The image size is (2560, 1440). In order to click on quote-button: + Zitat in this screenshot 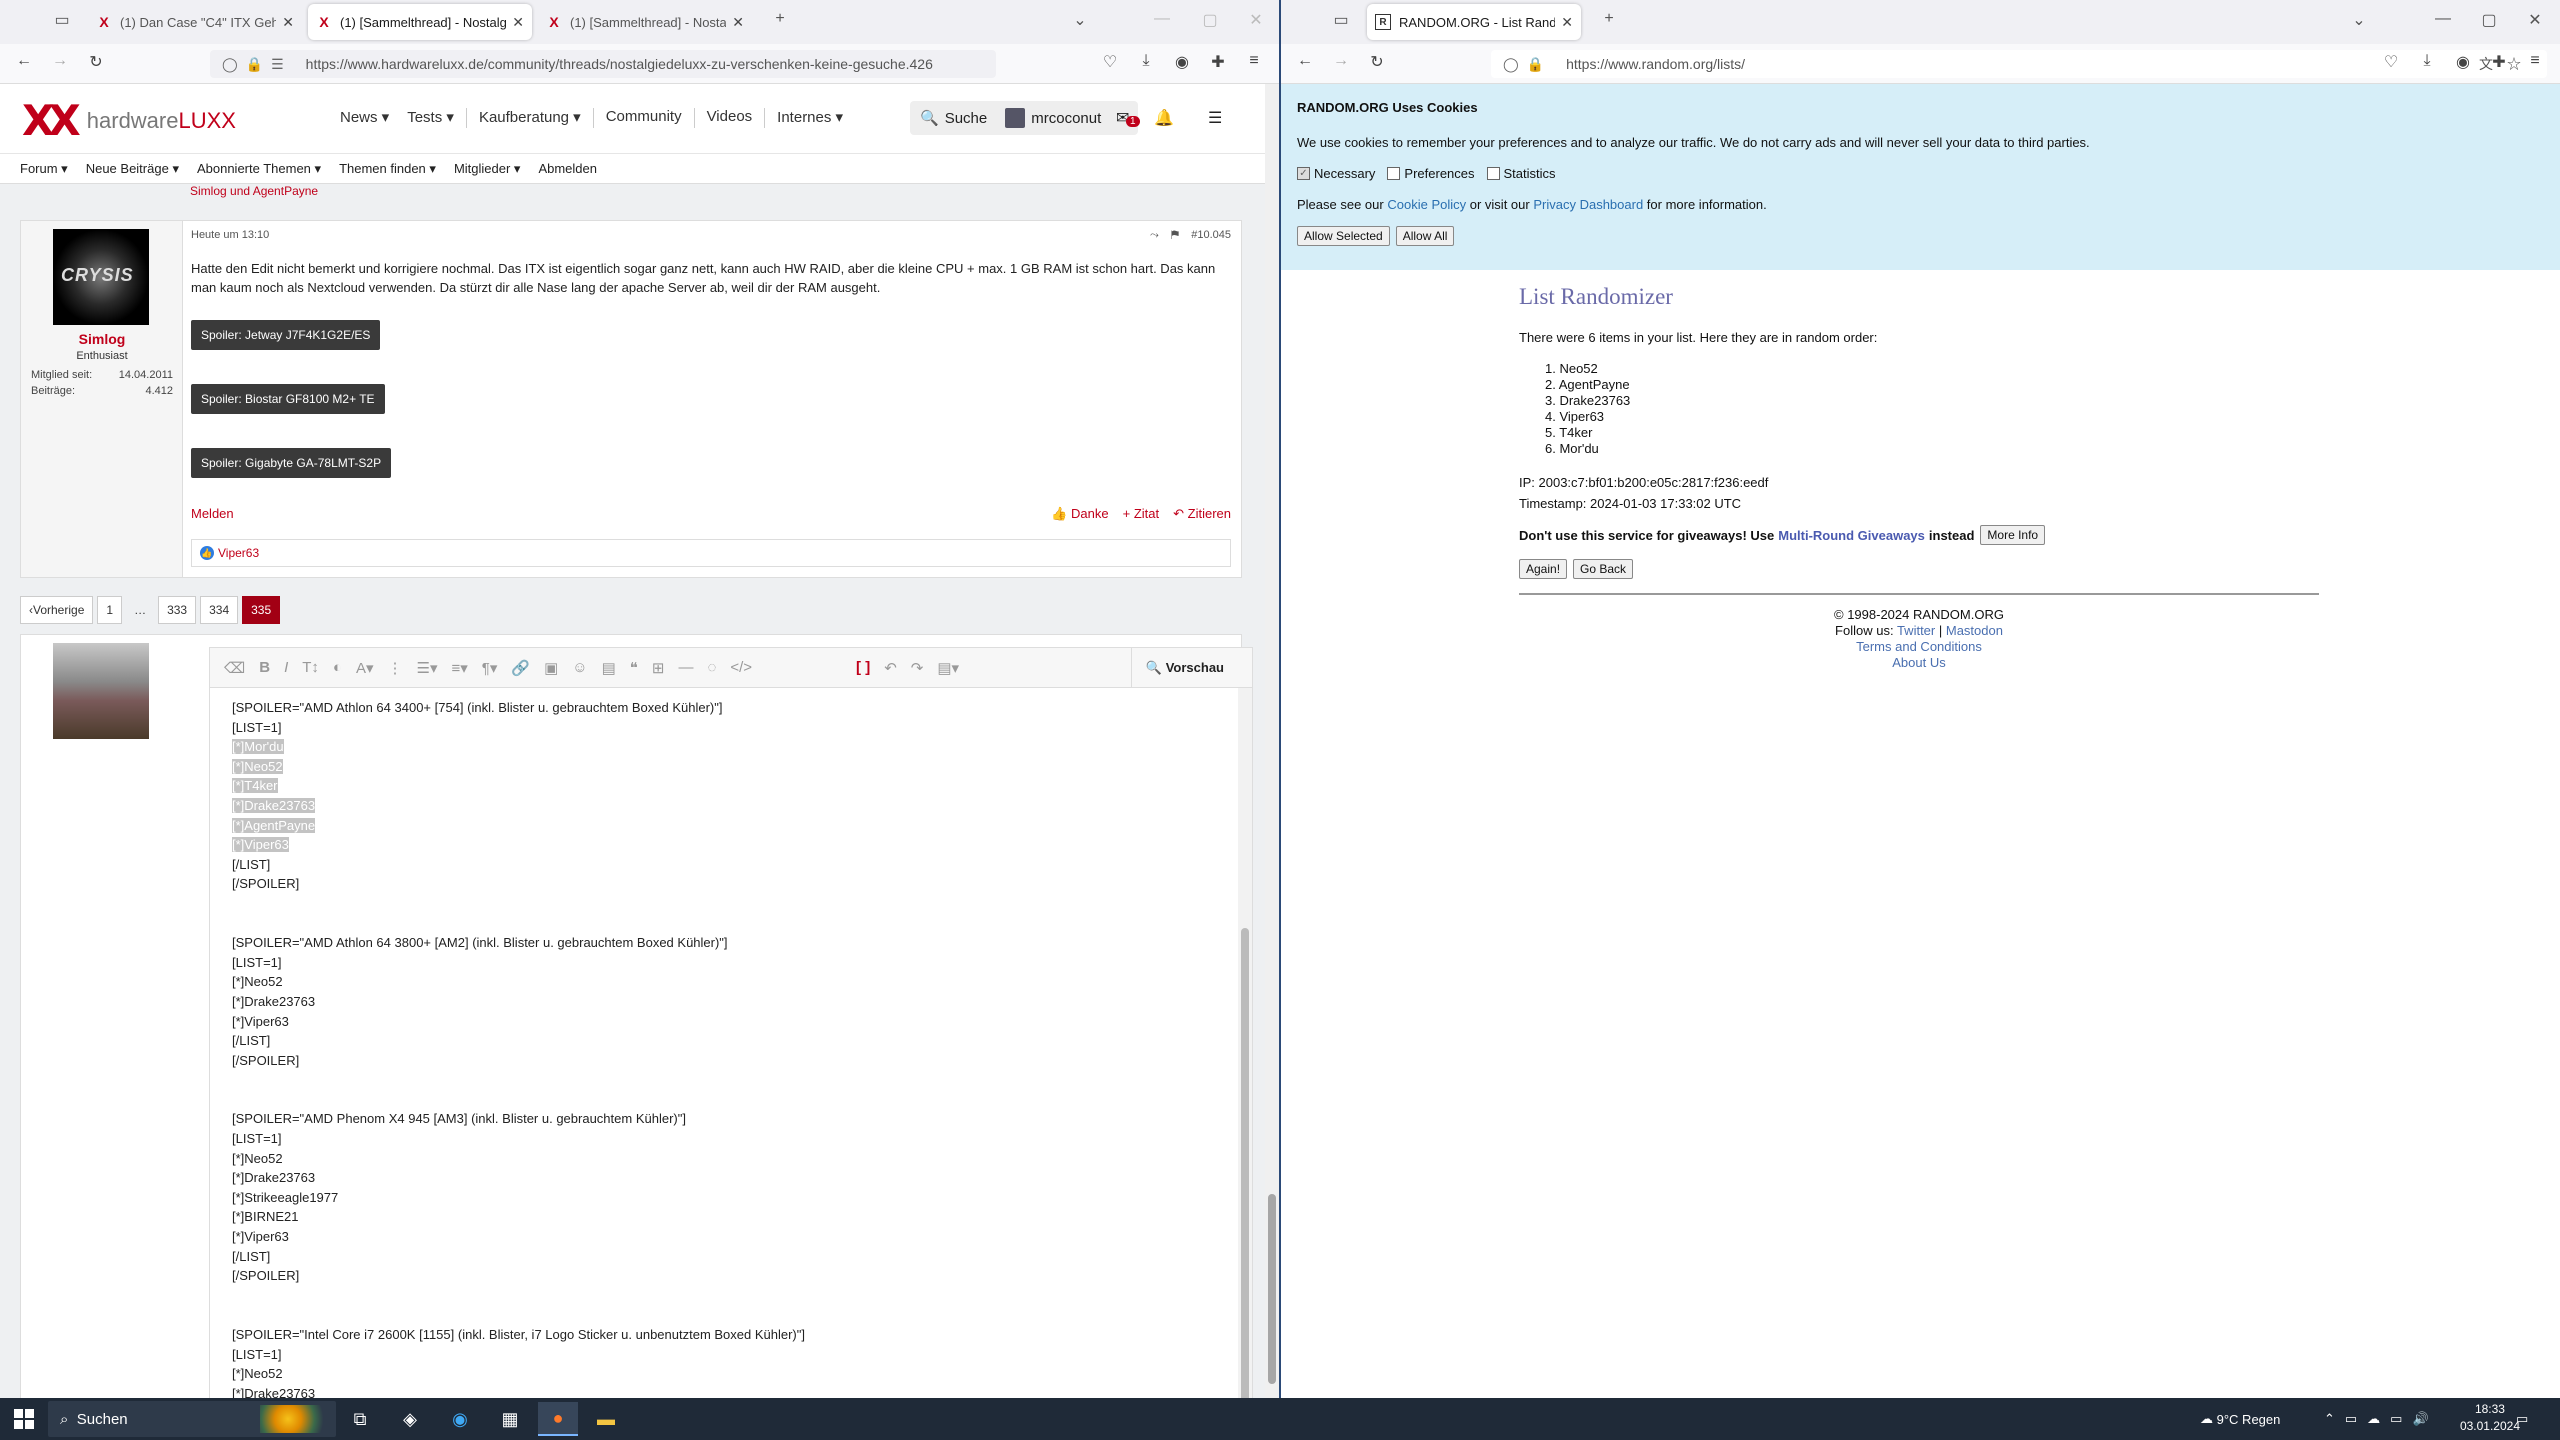, I will do `click(1141, 514)`.